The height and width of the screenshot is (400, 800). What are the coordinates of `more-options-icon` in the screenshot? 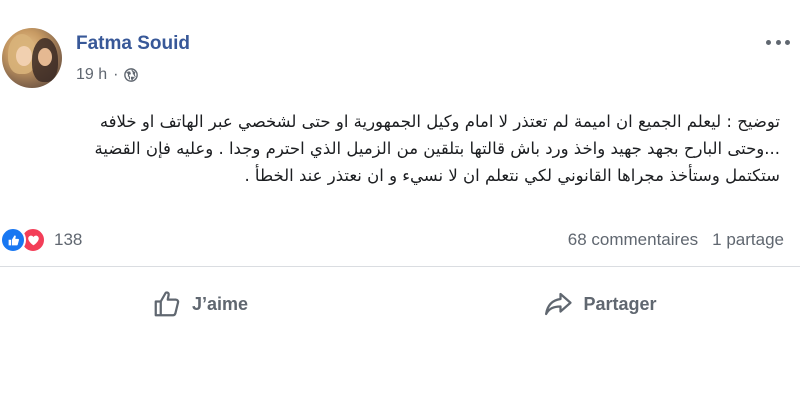 It's located at (778, 42).